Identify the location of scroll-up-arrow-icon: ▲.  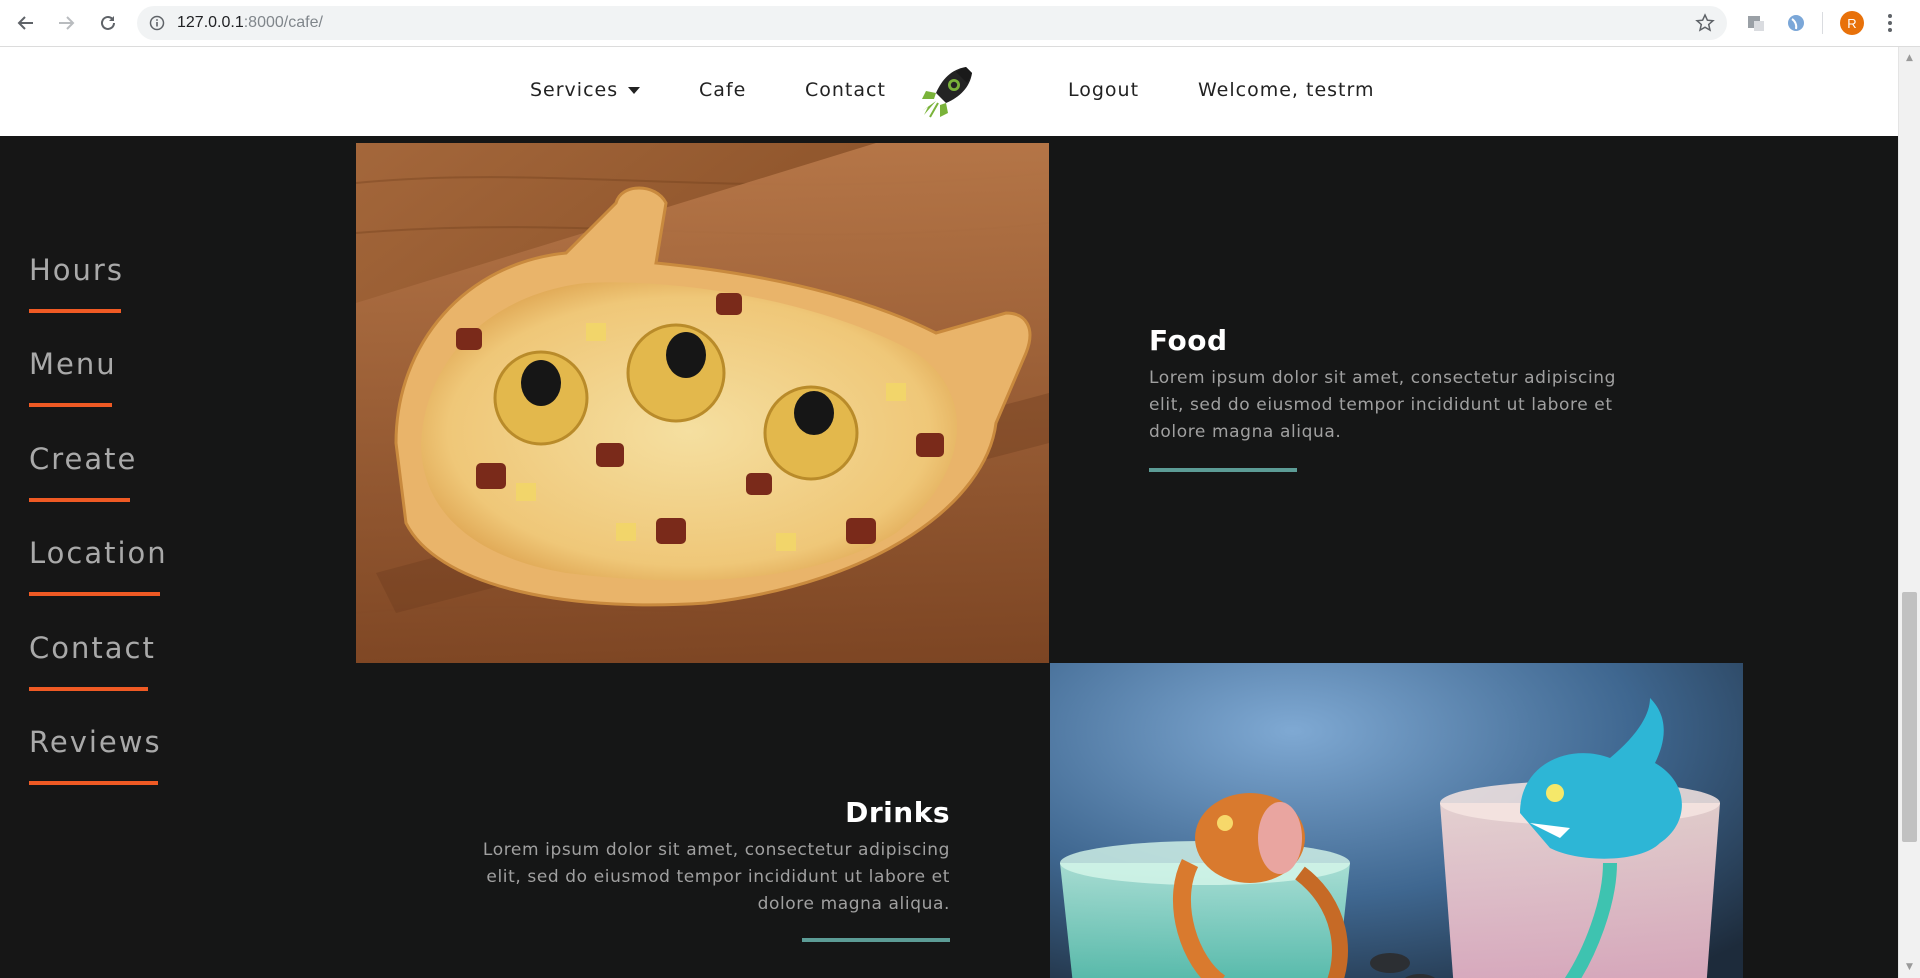
(1909, 58).